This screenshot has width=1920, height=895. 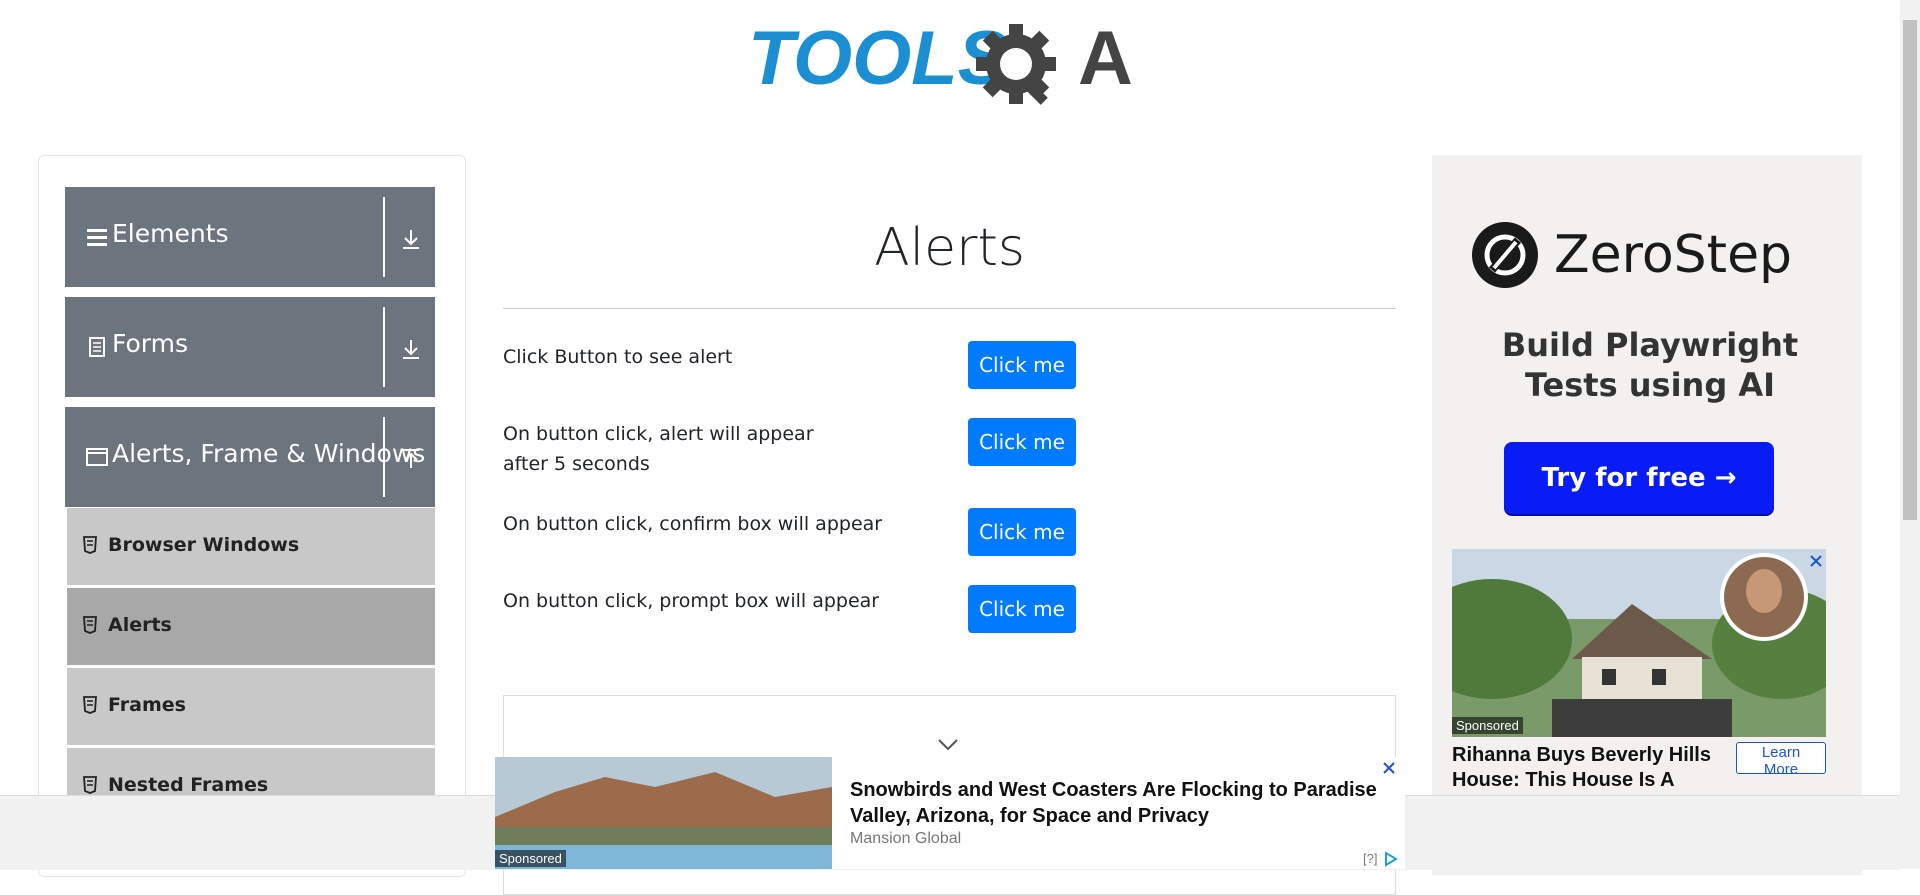 What do you see at coordinates (251, 626) in the screenshot?
I see `sidebar-item-alerts: Alerts` at bounding box center [251, 626].